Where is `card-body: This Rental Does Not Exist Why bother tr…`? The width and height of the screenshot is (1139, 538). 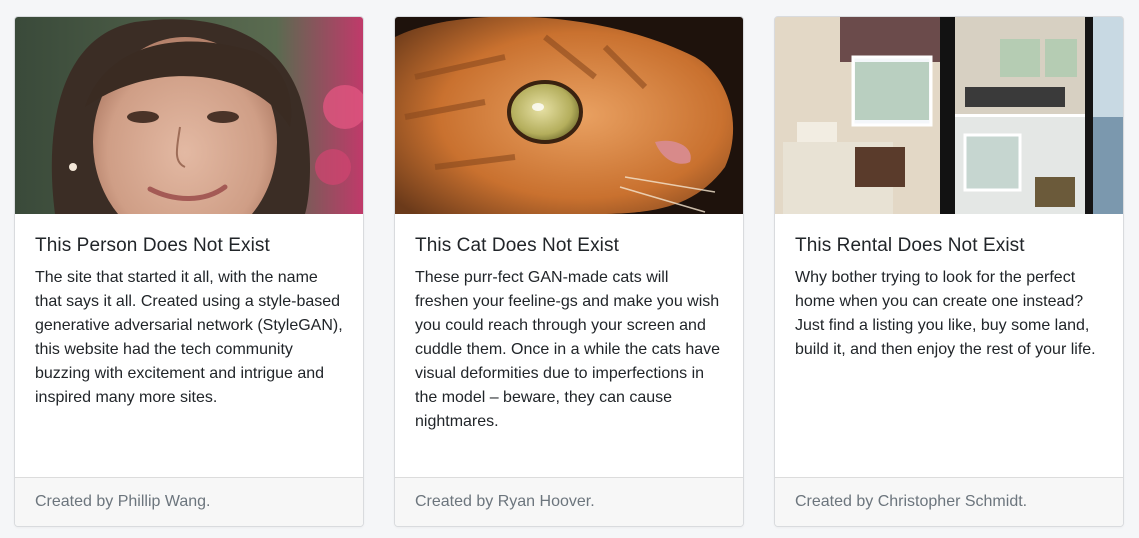
card-body: This Rental Does Not Exist Why bother tr… is located at coordinates (950, 298).